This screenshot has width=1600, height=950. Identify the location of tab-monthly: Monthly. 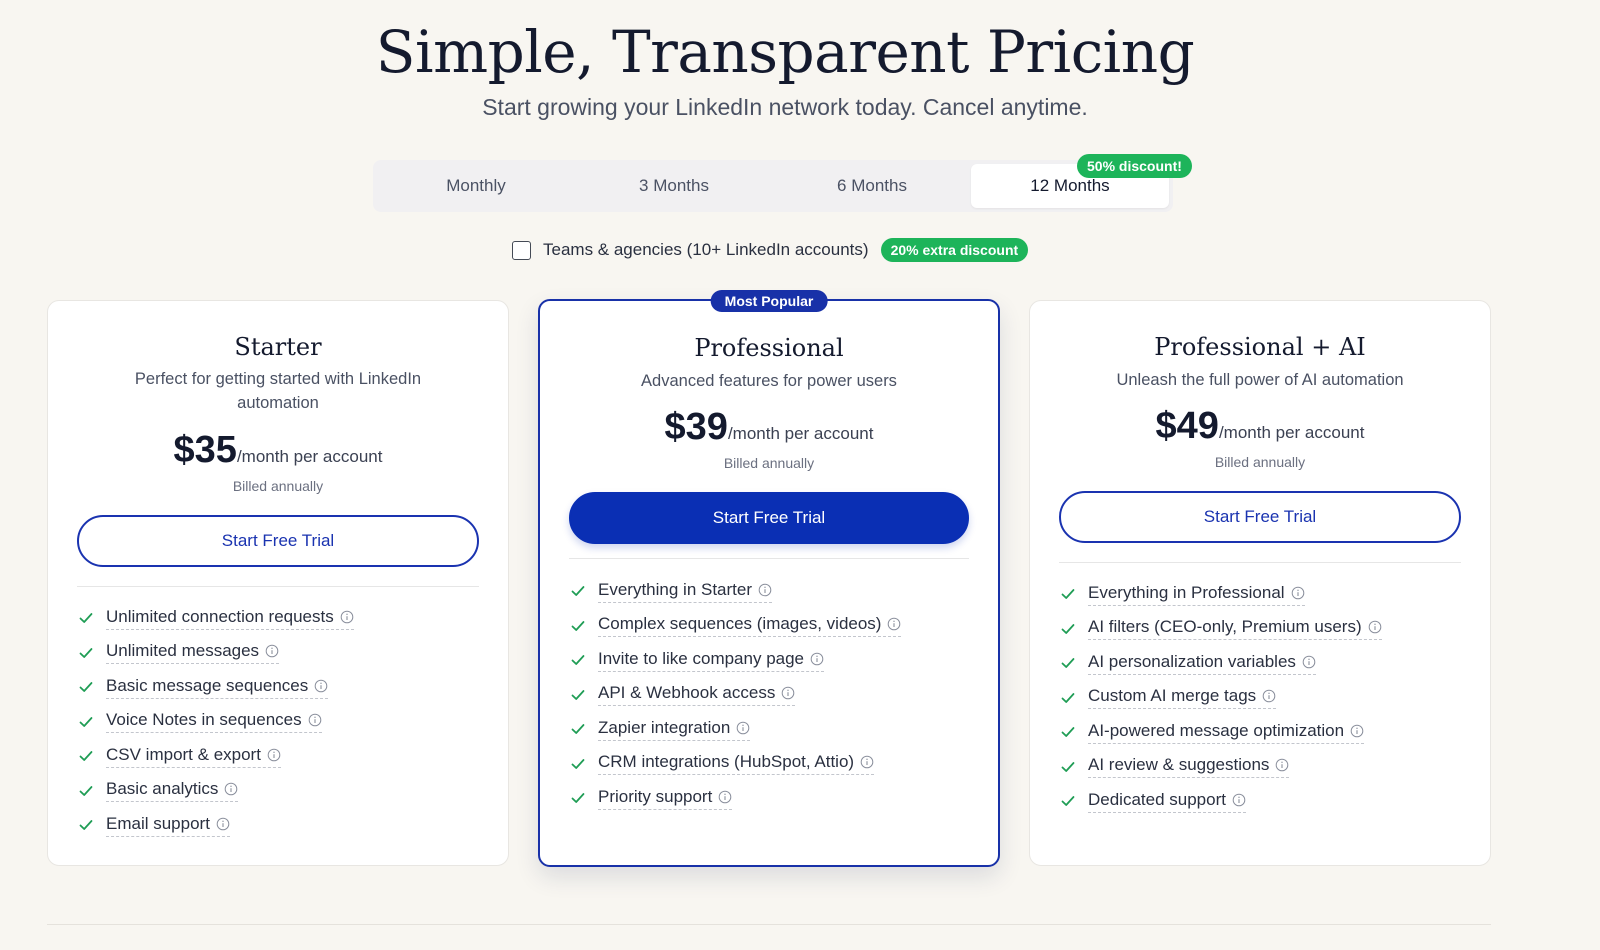
(476, 186).